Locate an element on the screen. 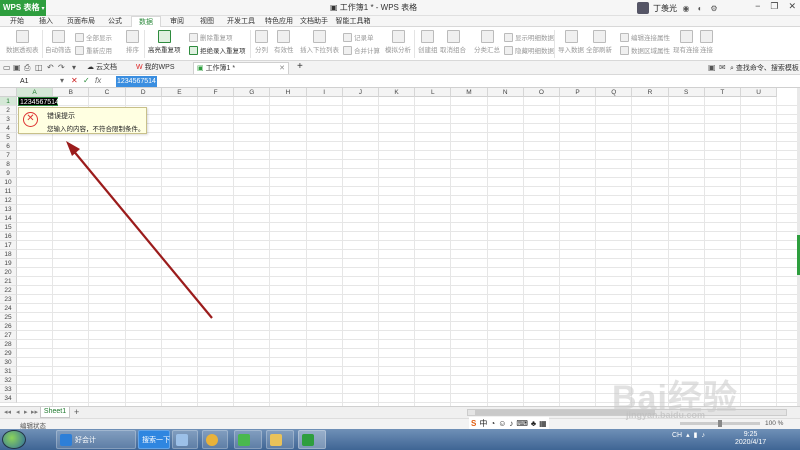 This screenshot has width=800, height=450. row-header: 13 is located at coordinates (8, 209).